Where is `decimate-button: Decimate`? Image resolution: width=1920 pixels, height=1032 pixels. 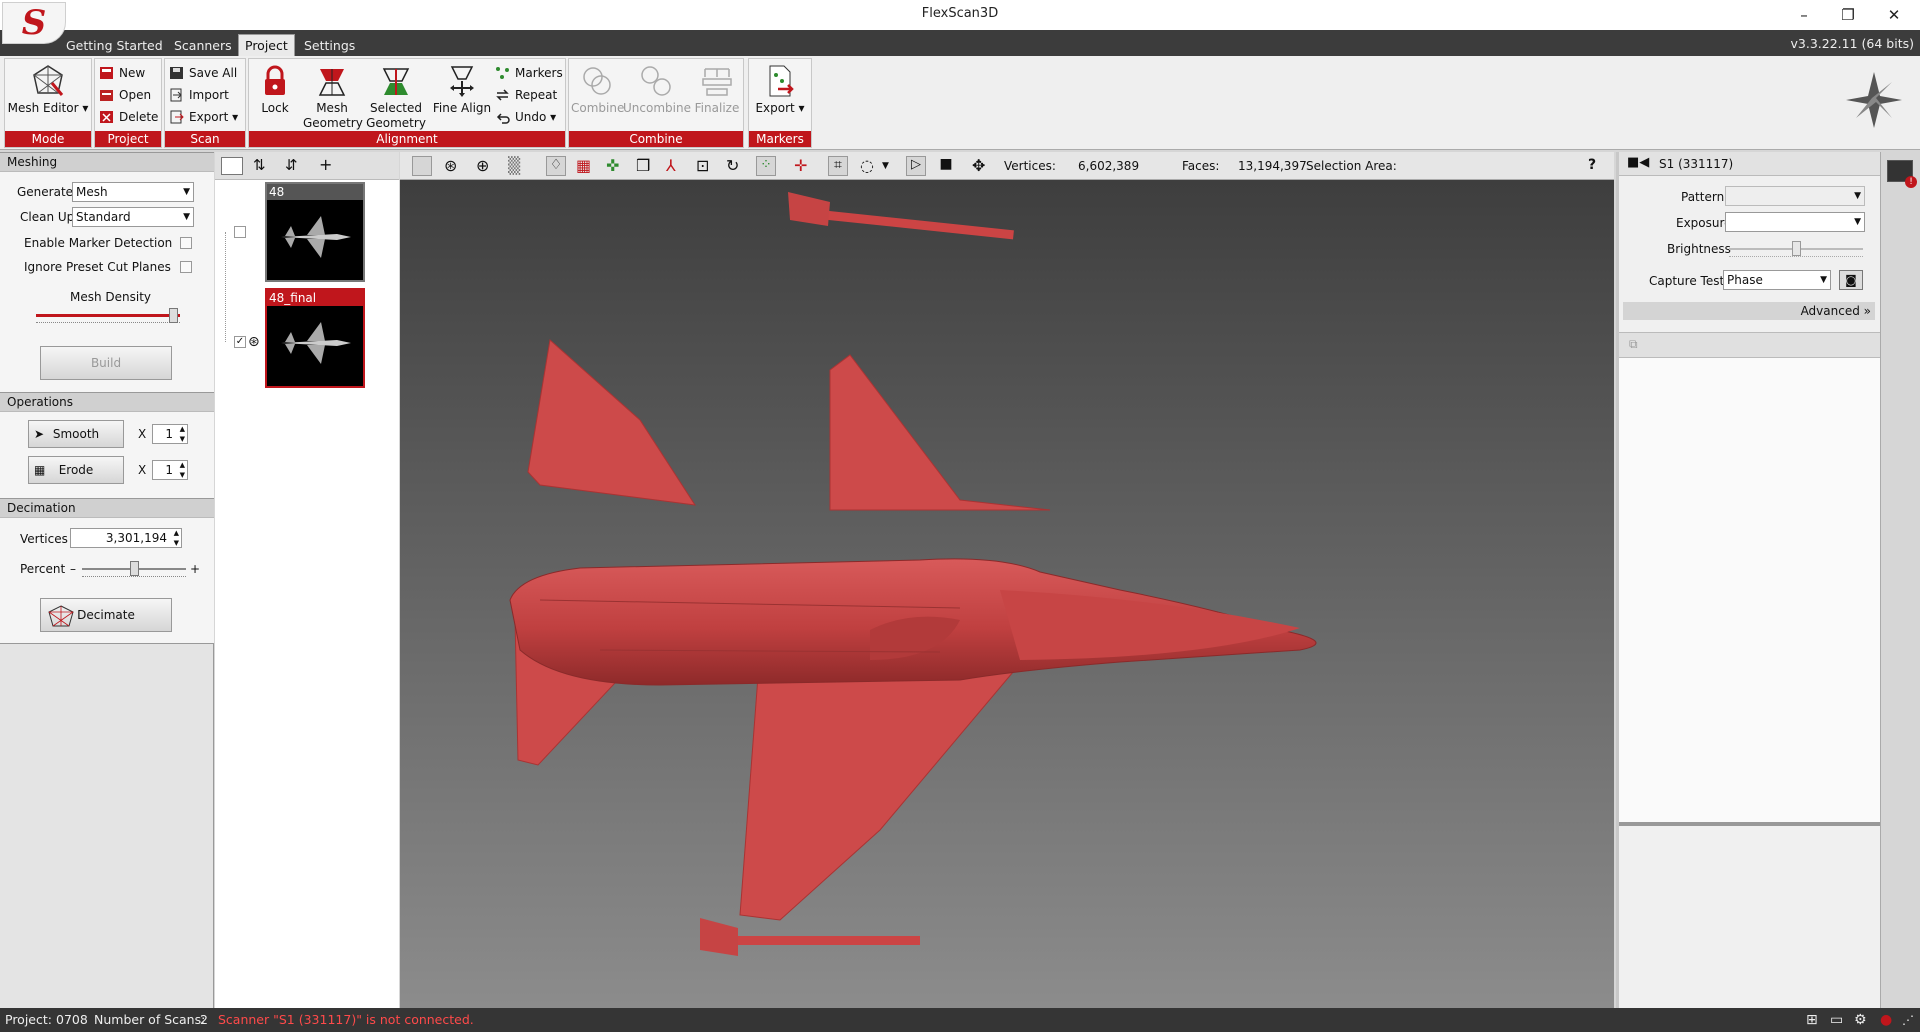 decimate-button: Decimate is located at coordinates (106, 615).